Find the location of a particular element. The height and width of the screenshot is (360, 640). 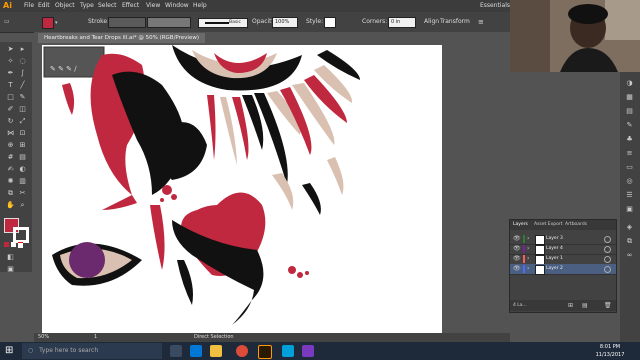

symbol-sprayer-icon: ✺ is located at coordinates (10, 181).